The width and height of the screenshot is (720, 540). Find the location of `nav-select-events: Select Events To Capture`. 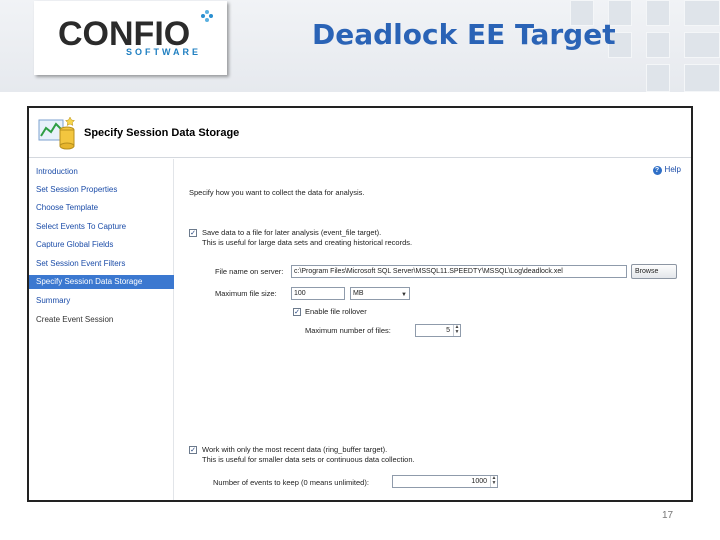

nav-select-events: Select Events To Capture is located at coordinates (101, 227).